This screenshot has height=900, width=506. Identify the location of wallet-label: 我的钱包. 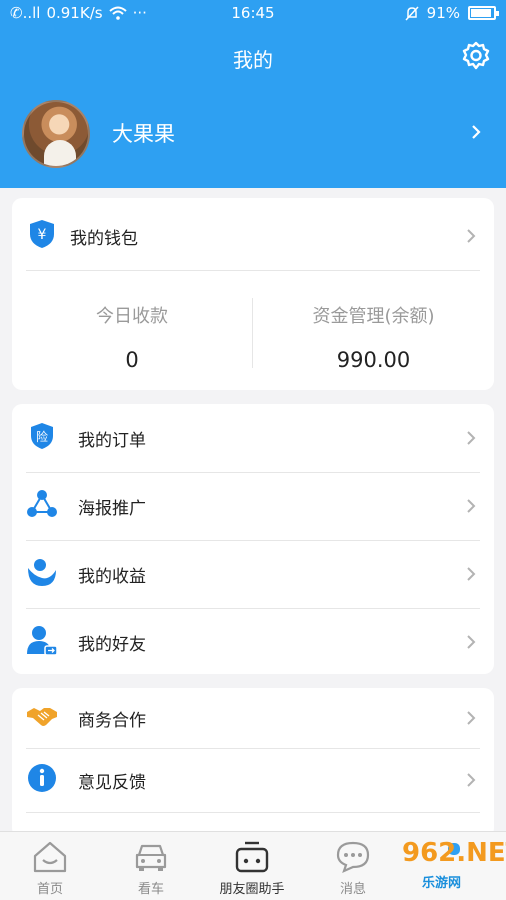
(104, 239).